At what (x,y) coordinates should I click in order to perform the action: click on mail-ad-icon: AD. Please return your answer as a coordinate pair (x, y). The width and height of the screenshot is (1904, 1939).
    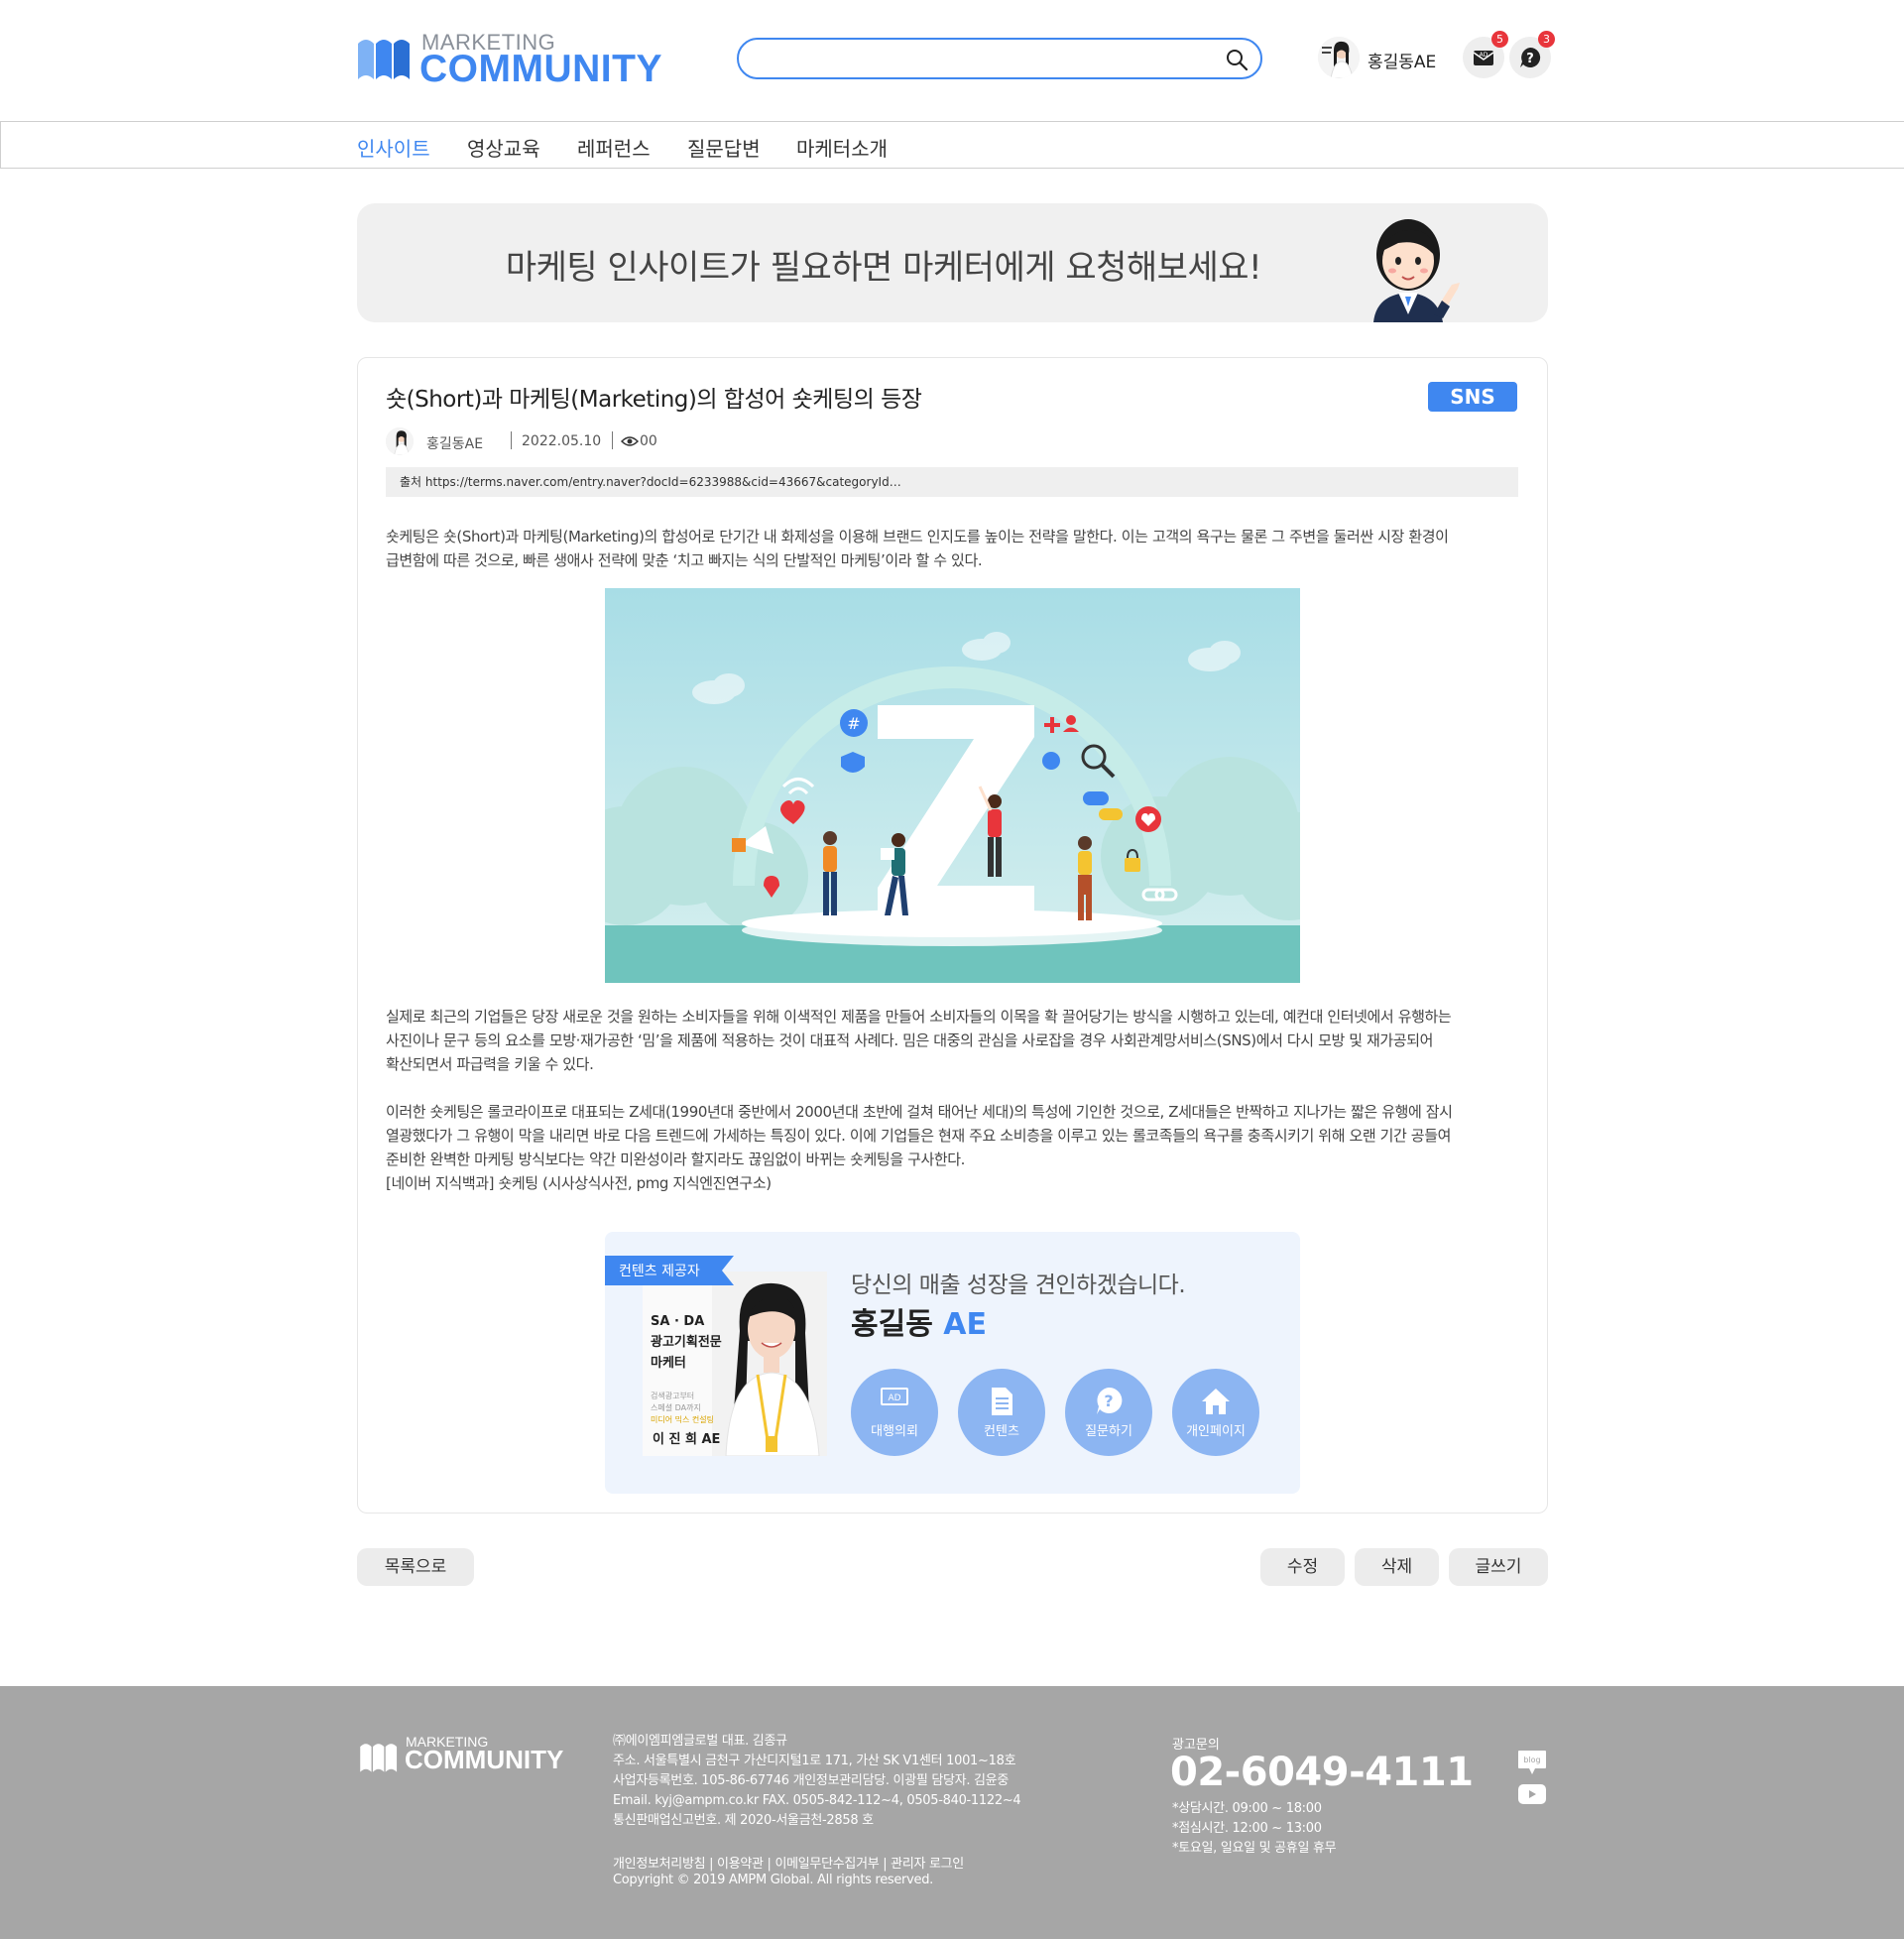
    Looking at the image, I should click on (1483, 58).